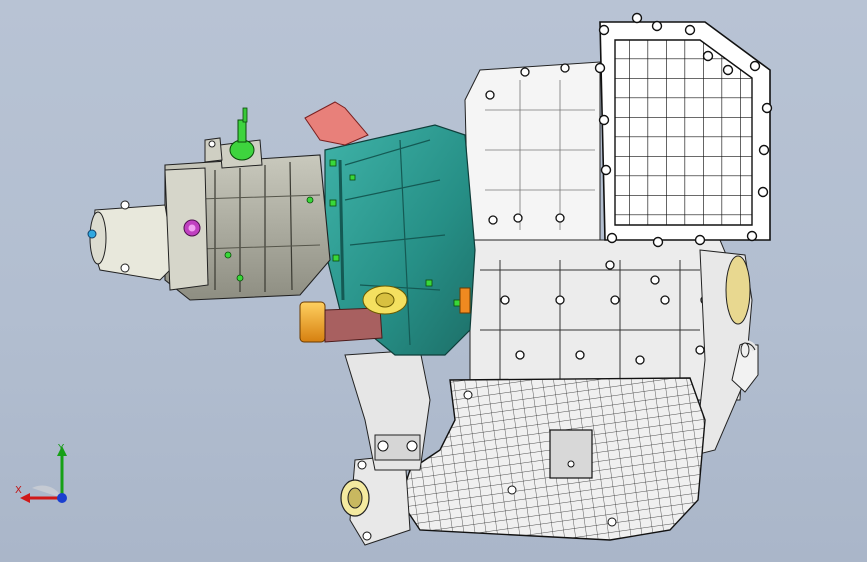 Image resolution: width=867 pixels, height=562 pixels. I want to click on triad-axes-graphic, so click(43, 474).